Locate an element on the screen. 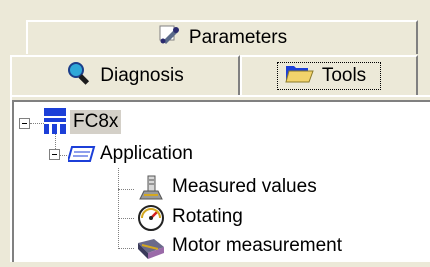  tab-diagnosis: Diagnosis is located at coordinates (125, 75).